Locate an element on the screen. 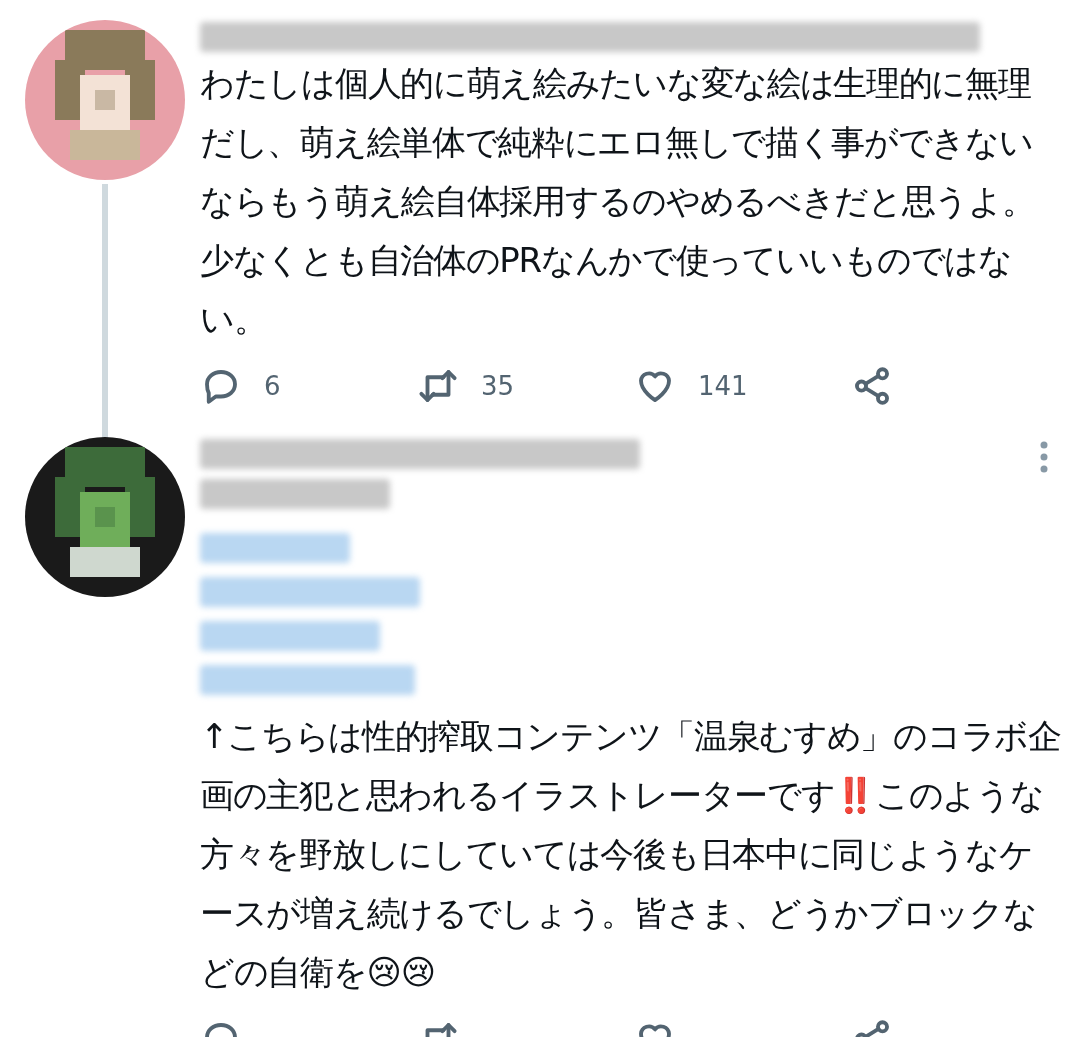 Image resolution: width=1080 pixels, height=1037 pixels. action-count: 35 is located at coordinates (498, 386).